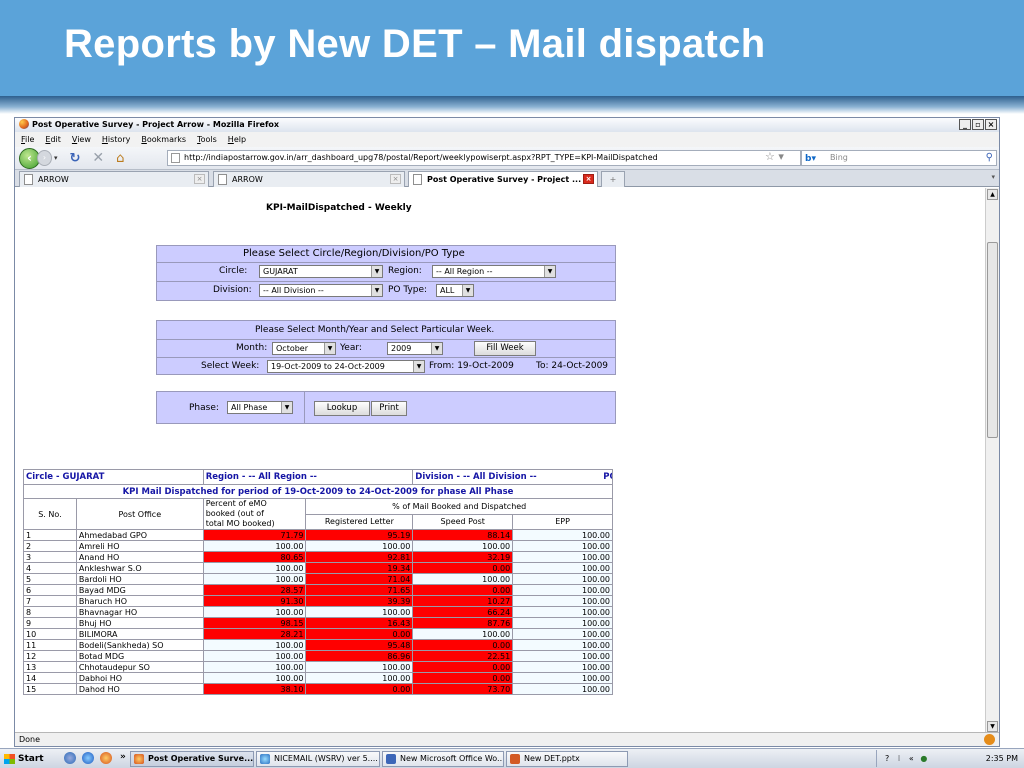 The image size is (1024, 768). I want to click on select-week-label: Select Week:, so click(230, 366).